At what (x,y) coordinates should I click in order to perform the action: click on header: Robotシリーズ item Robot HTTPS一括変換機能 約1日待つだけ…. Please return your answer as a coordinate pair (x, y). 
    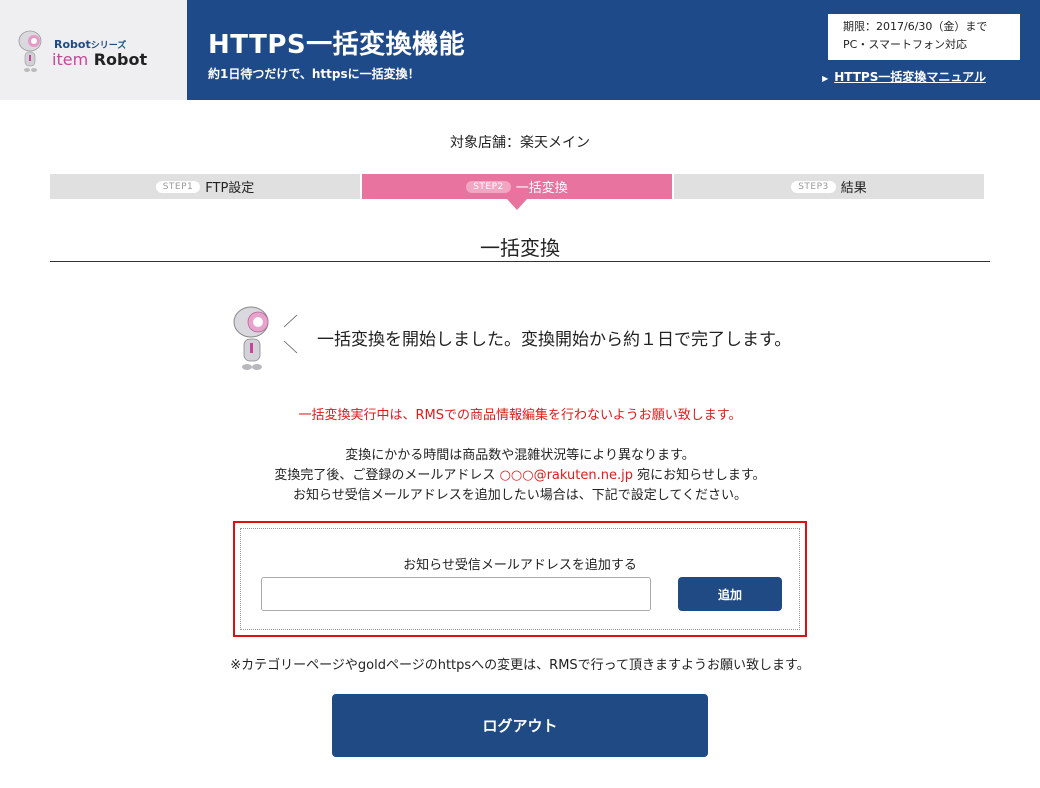
    Looking at the image, I should click on (520, 50).